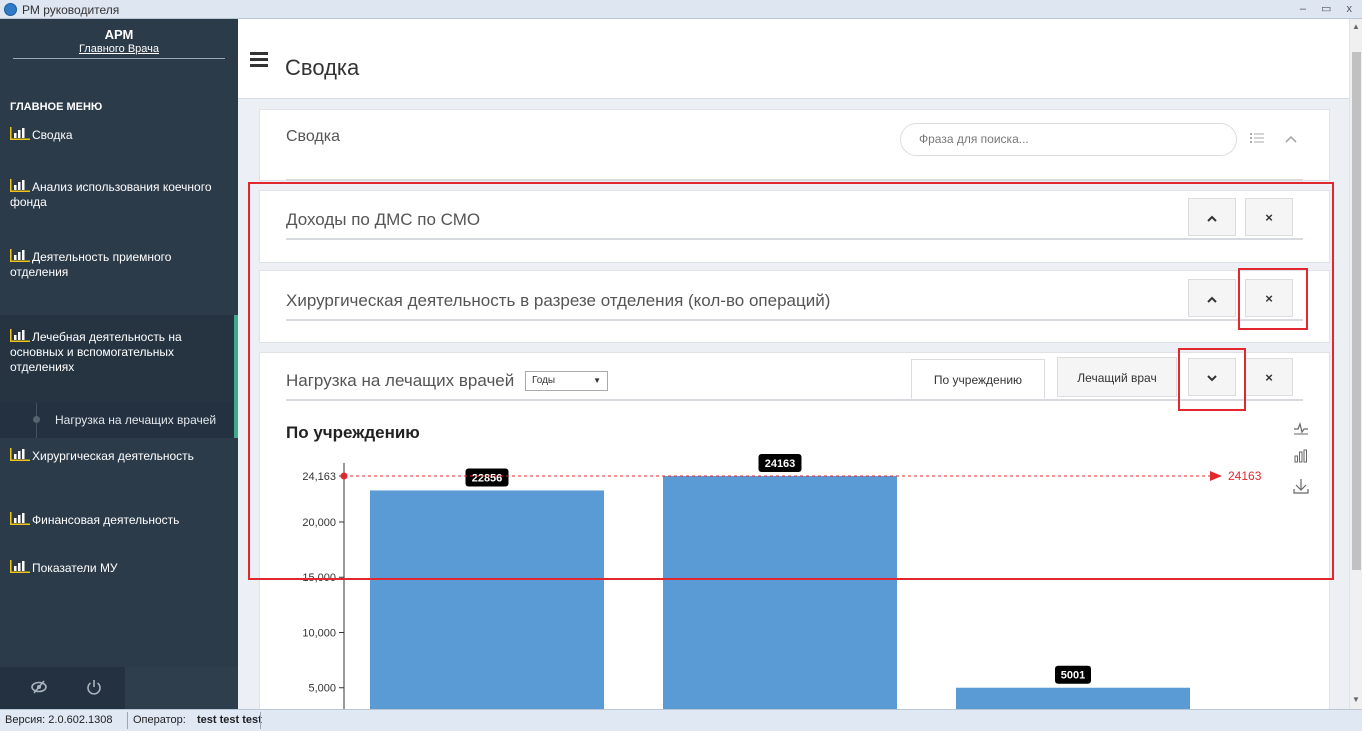 This screenshot has width=1362, height=731. I want to click on chart-bar, so click(1073, 698).